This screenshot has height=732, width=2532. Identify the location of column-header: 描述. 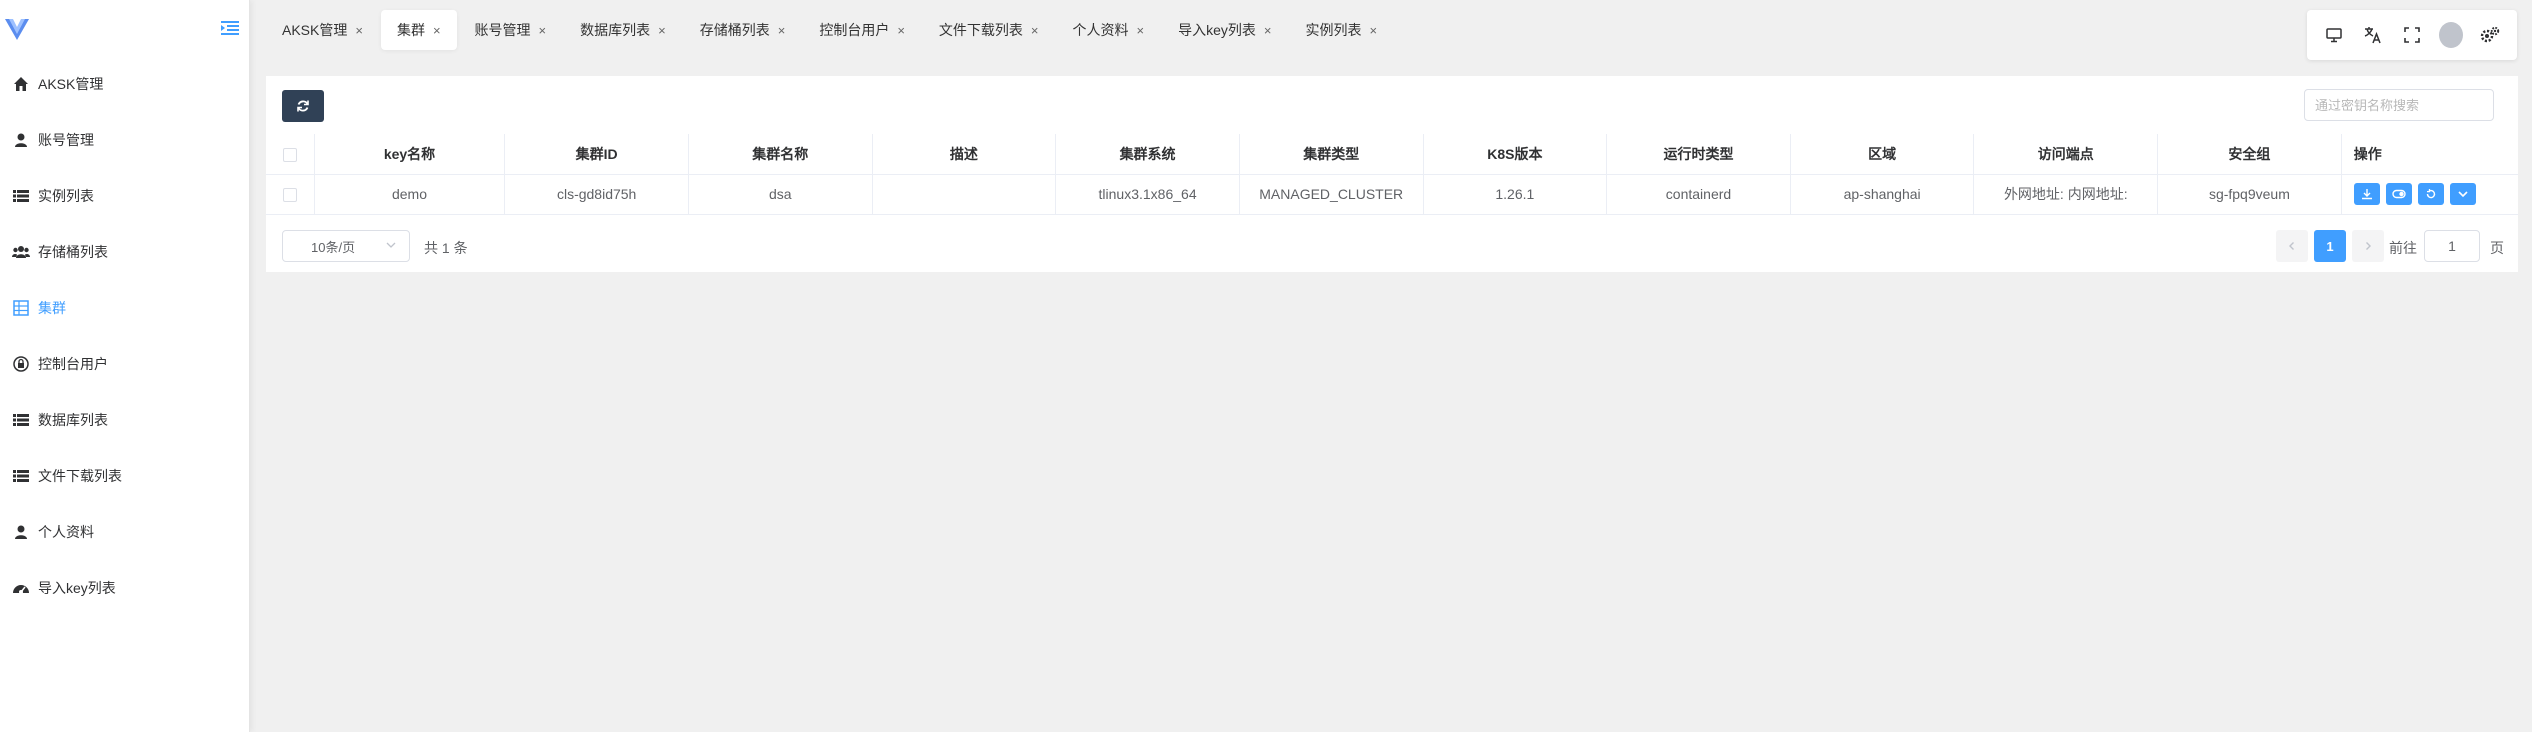
(964, 154).